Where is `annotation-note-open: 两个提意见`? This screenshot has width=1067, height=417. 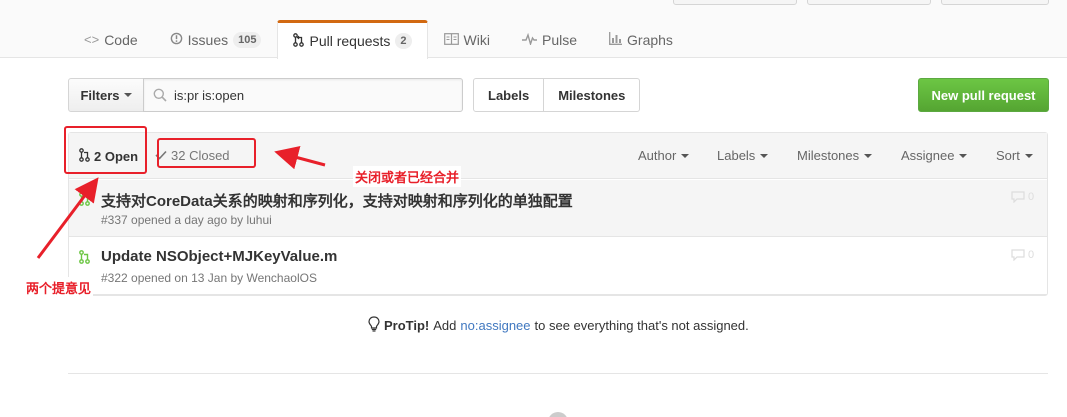
annotation-note-open: 两个提意见 is located at coordinates (59, 287).